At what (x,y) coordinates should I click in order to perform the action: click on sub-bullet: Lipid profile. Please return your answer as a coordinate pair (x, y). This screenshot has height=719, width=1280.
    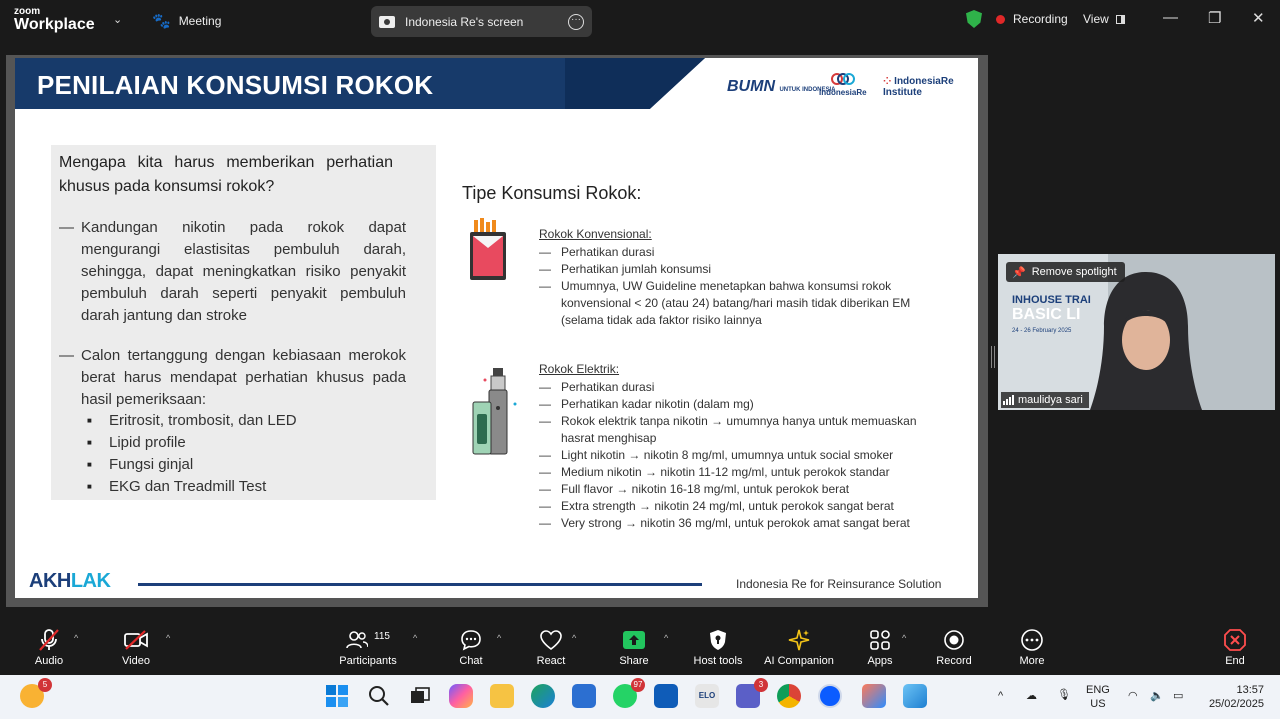
    Looking at the image, I should click on (136, 443).